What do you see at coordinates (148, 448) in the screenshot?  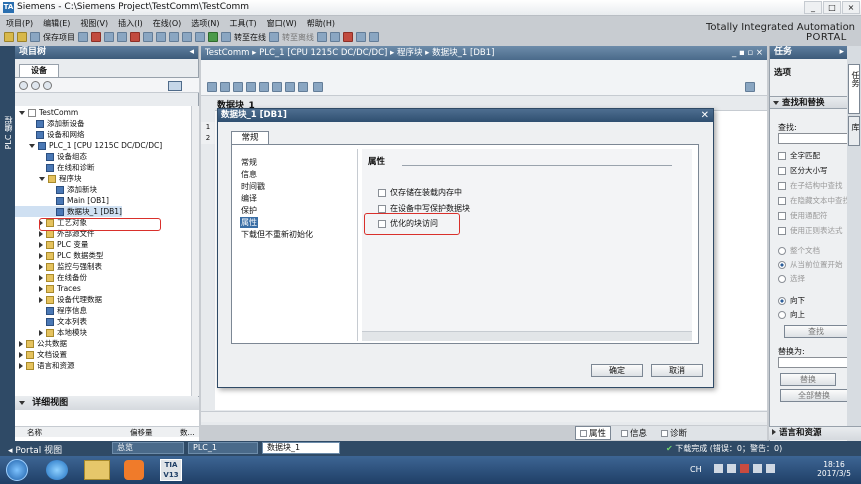 I see `overview-tab: 总览` at bounding box center [148, 448].